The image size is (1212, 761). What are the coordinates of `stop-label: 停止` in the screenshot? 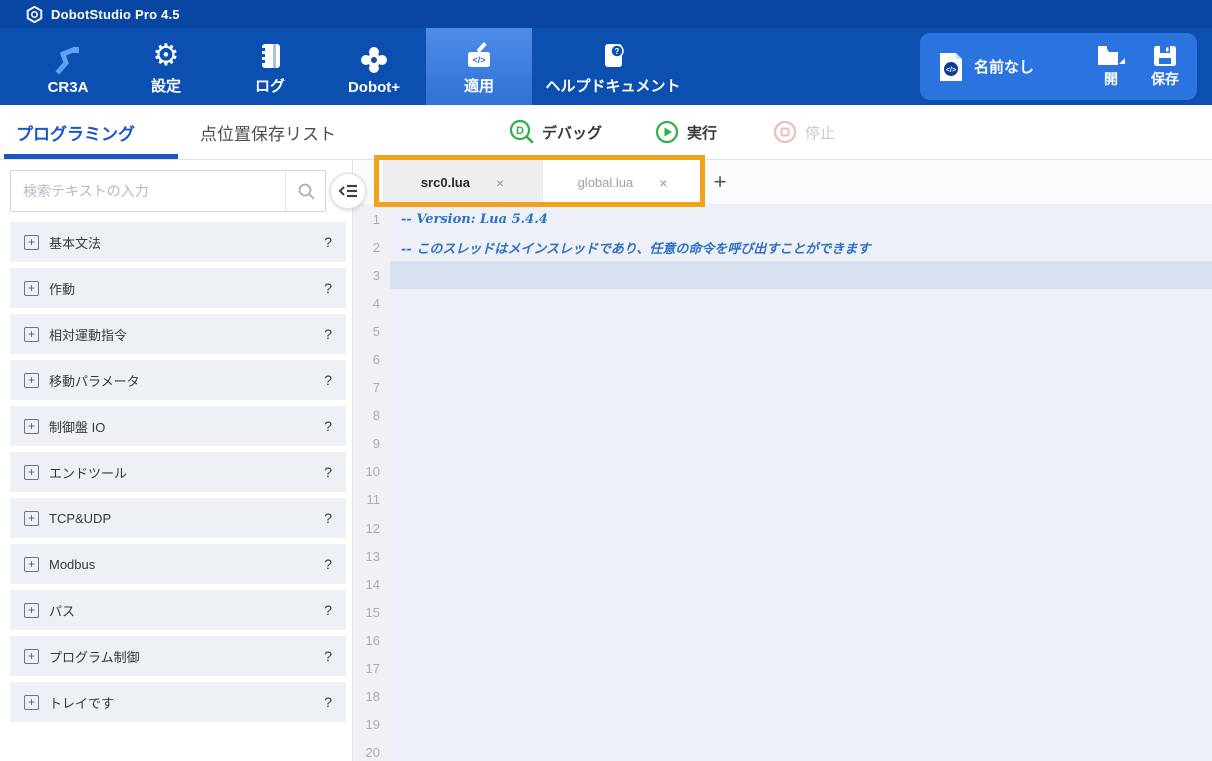 It's located at (820, 133).